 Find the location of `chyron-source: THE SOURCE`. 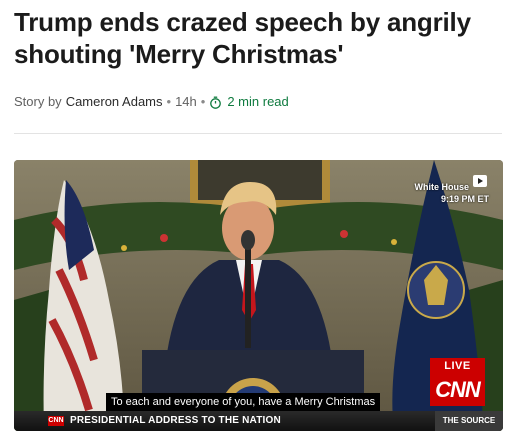

chyron-source: THE SOURCE is located at coordinates (469, 421).